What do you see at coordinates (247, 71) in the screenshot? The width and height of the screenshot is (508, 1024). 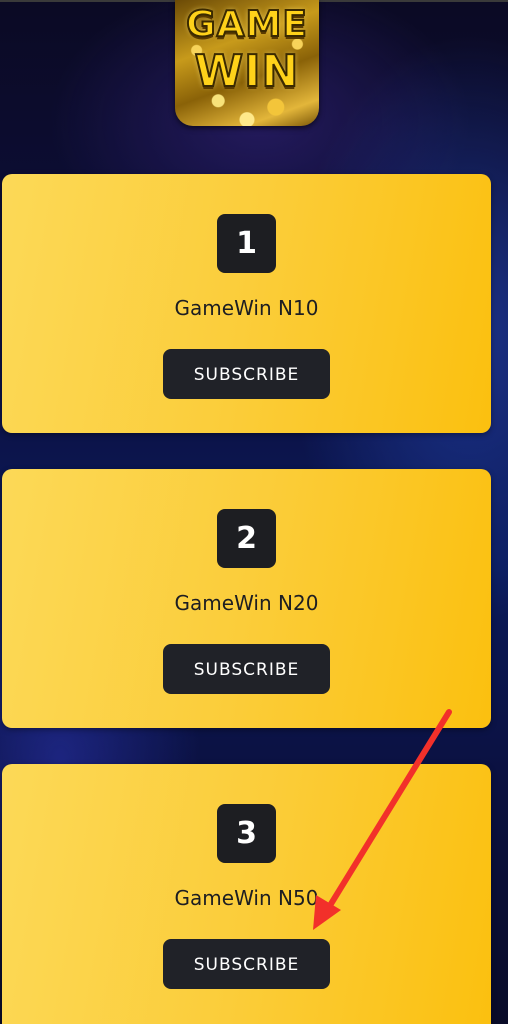 I see `logo-text-win: WIN` at bounding box center [247, 71].